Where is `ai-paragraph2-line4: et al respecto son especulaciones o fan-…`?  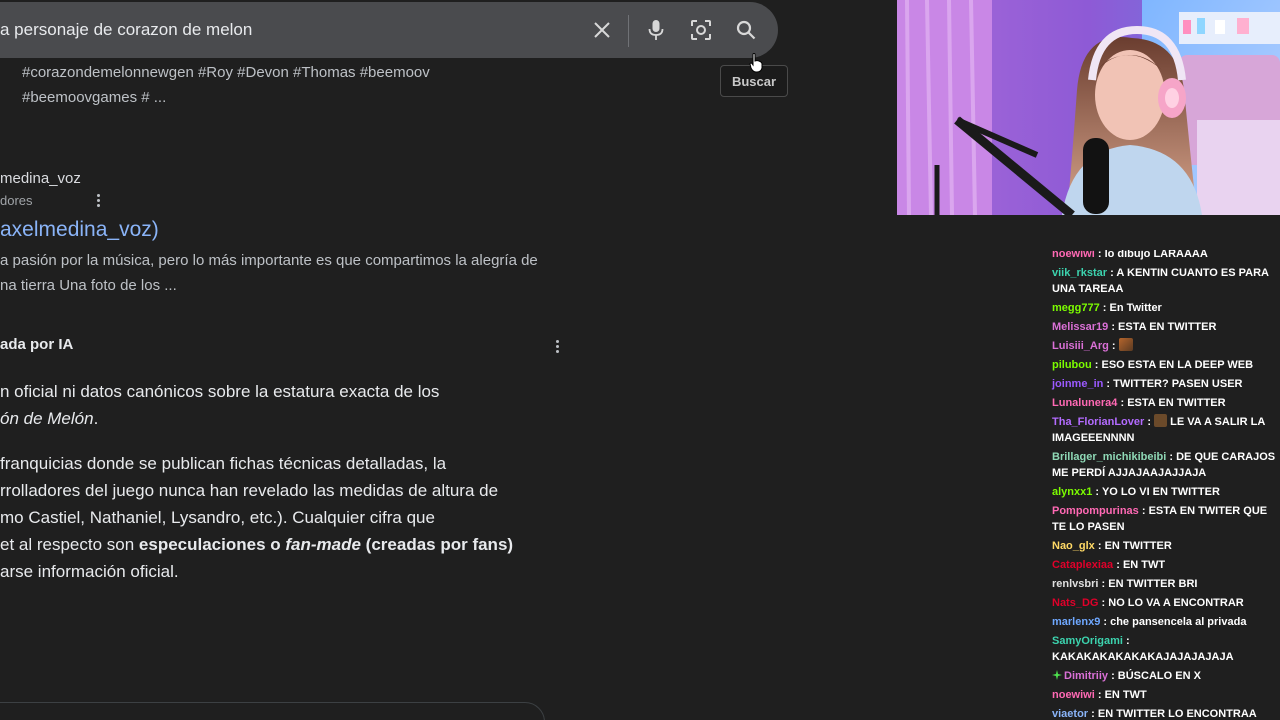 ai-paragraph2-line4: et al respecto son especulaciones o fan-… is located at coordinates (256, 545).